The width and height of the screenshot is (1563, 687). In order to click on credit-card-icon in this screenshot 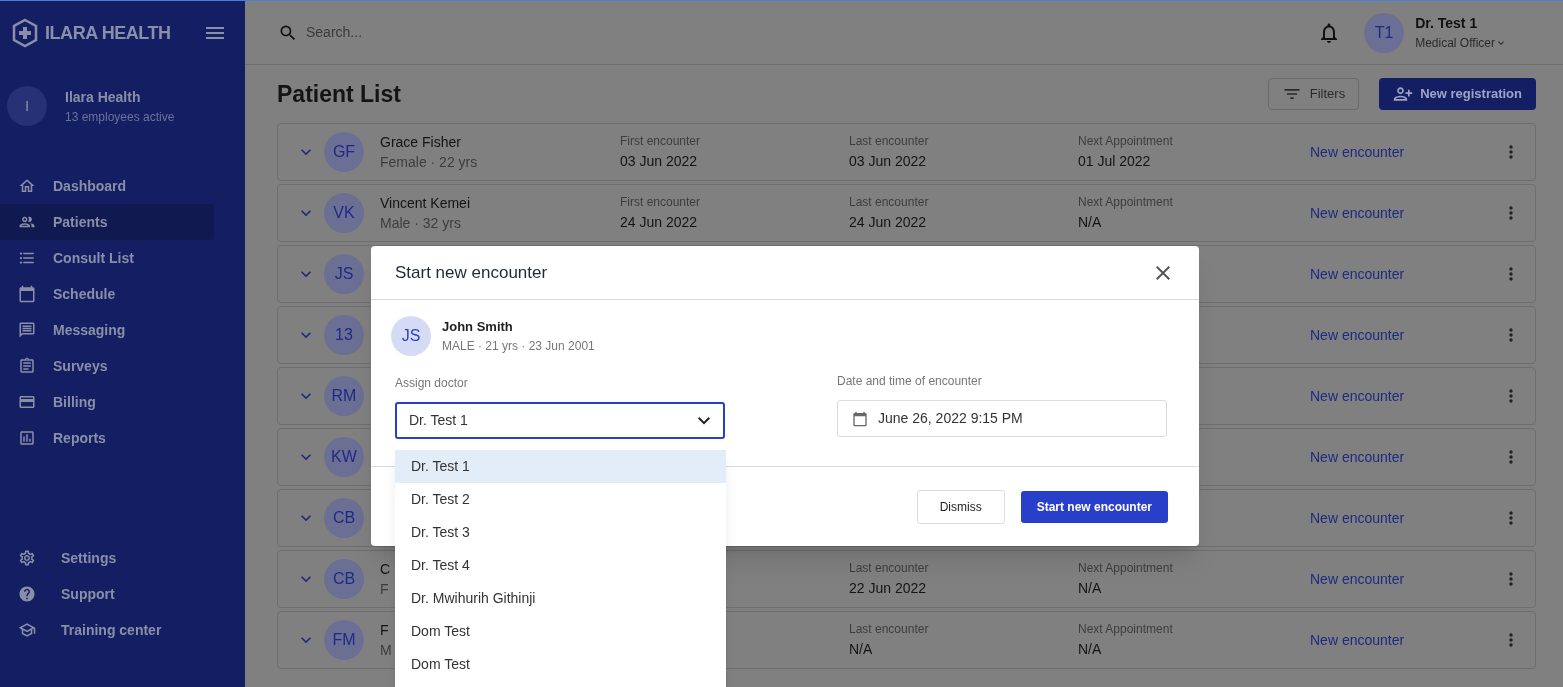, I will do `click(27, 402)`.